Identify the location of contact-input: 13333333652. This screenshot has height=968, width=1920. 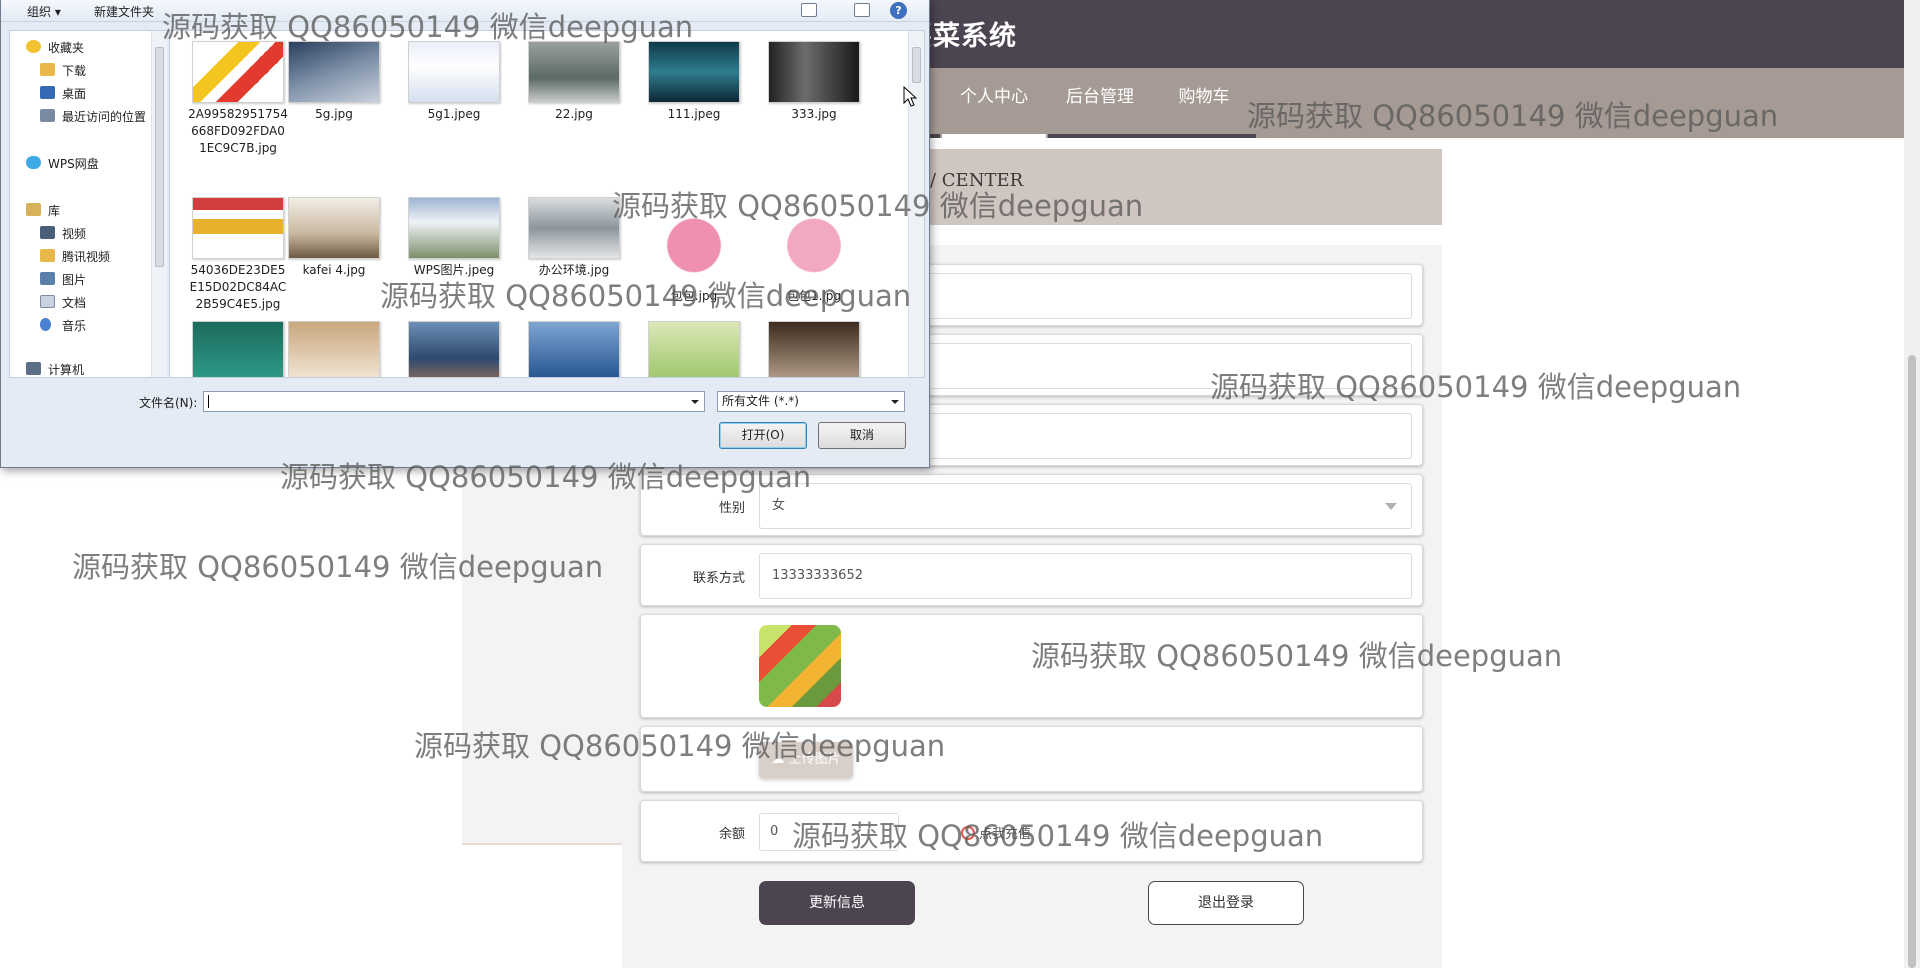
(1085, 576).